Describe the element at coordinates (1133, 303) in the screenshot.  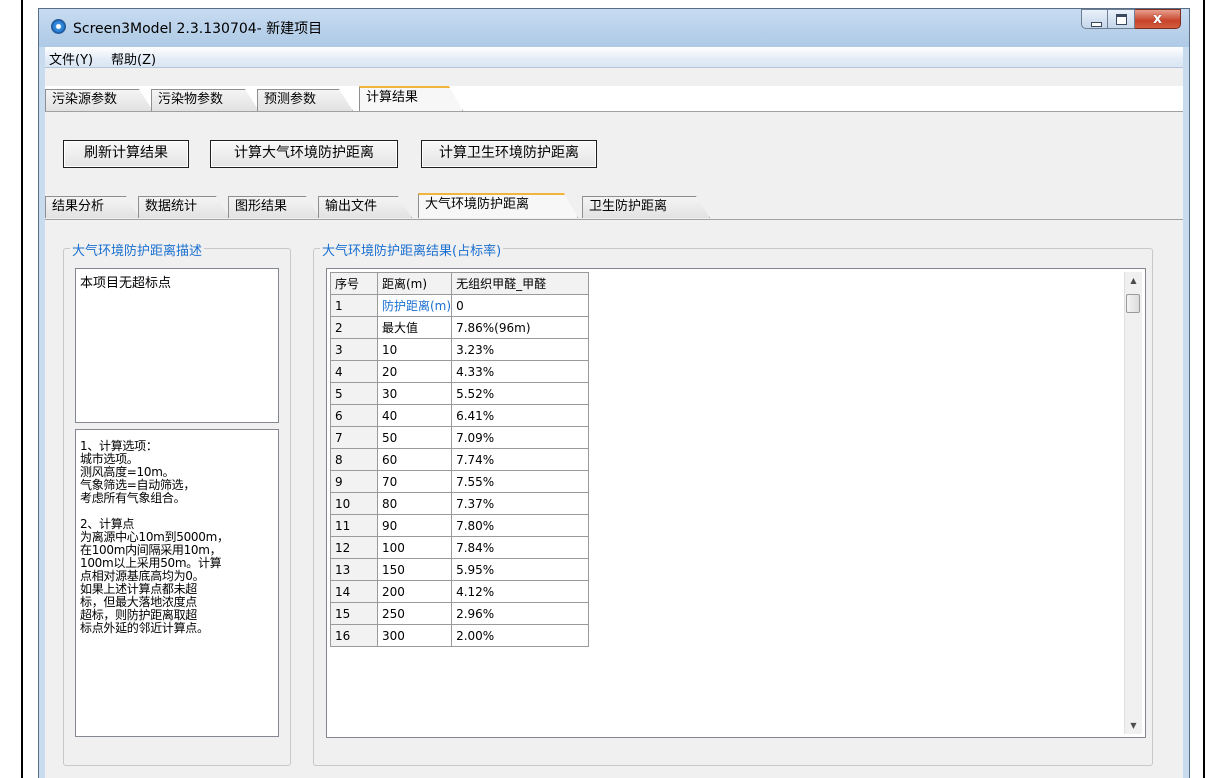
I see `scroll-thumb` at that location.